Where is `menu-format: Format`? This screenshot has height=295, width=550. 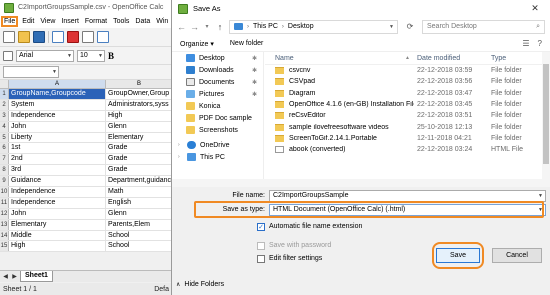 menu-format: Format is located at coordinates (96, 21).